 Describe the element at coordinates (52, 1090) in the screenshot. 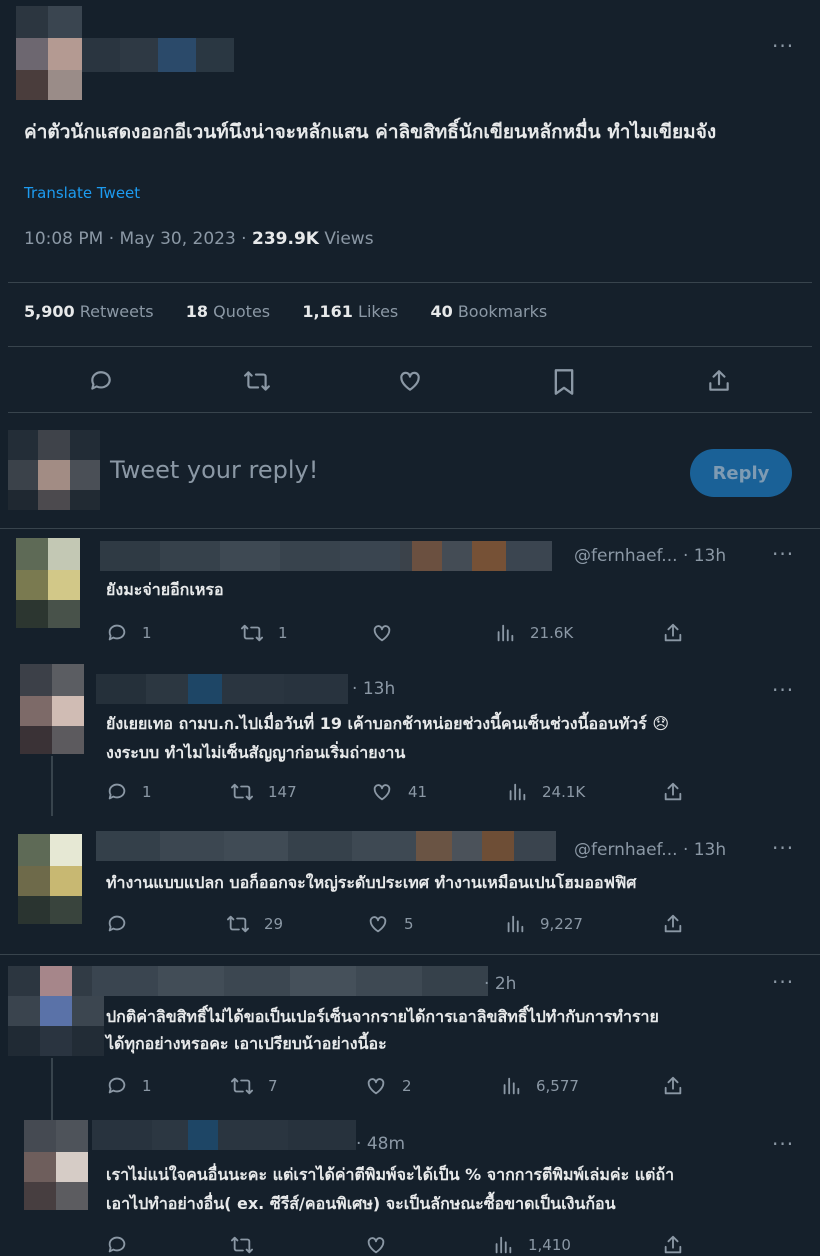

I see `thread-line` at that location.